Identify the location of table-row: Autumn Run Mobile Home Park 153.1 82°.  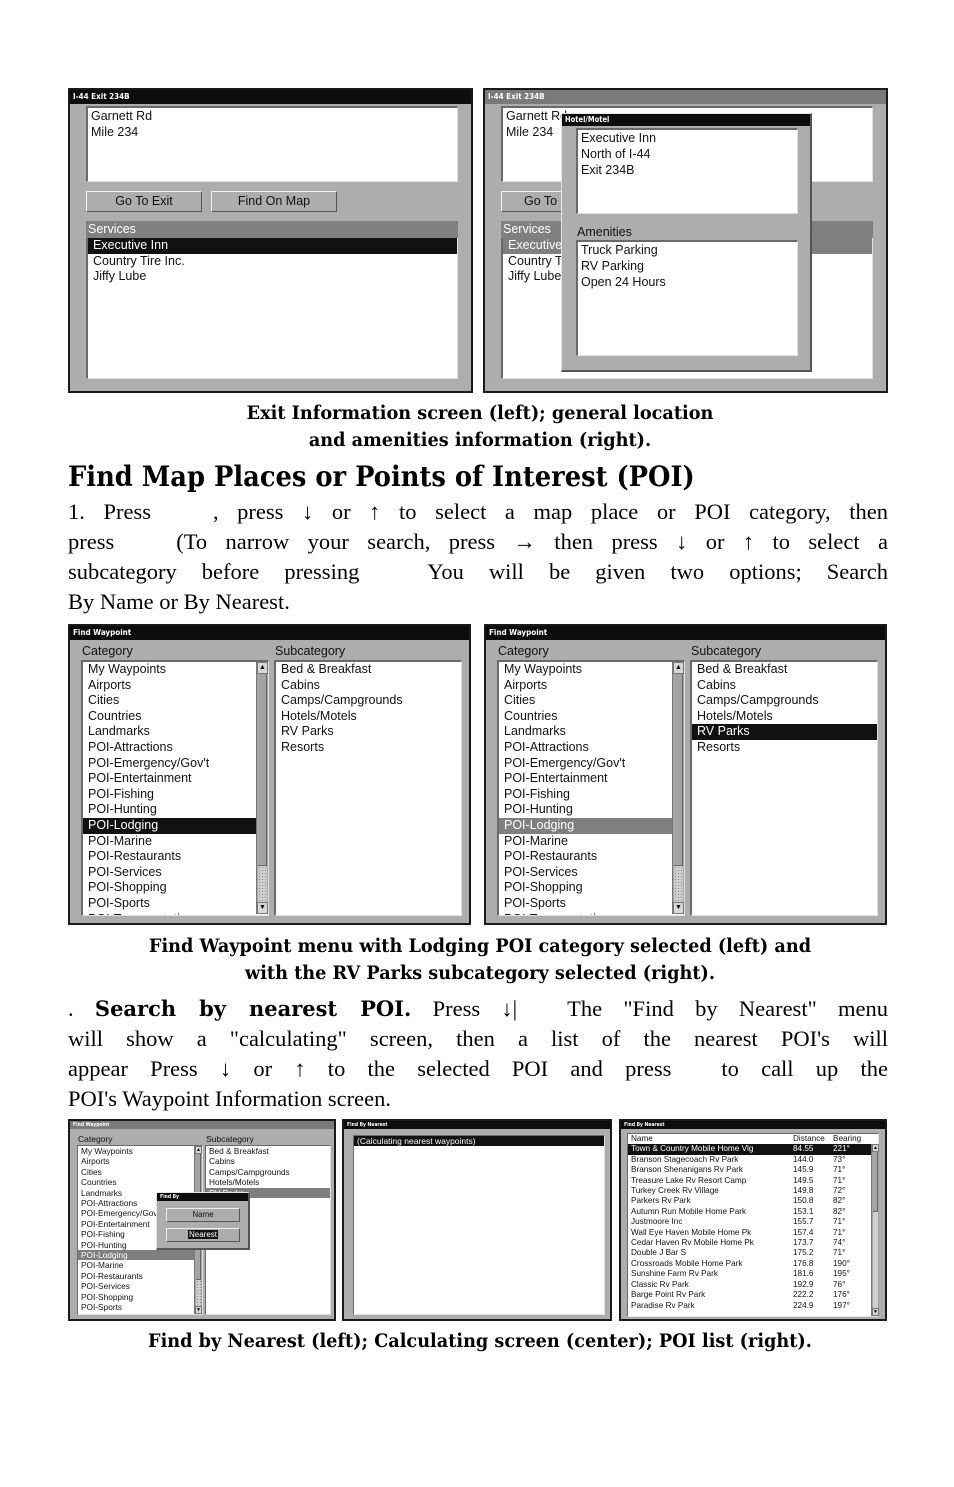
(753, 1212).